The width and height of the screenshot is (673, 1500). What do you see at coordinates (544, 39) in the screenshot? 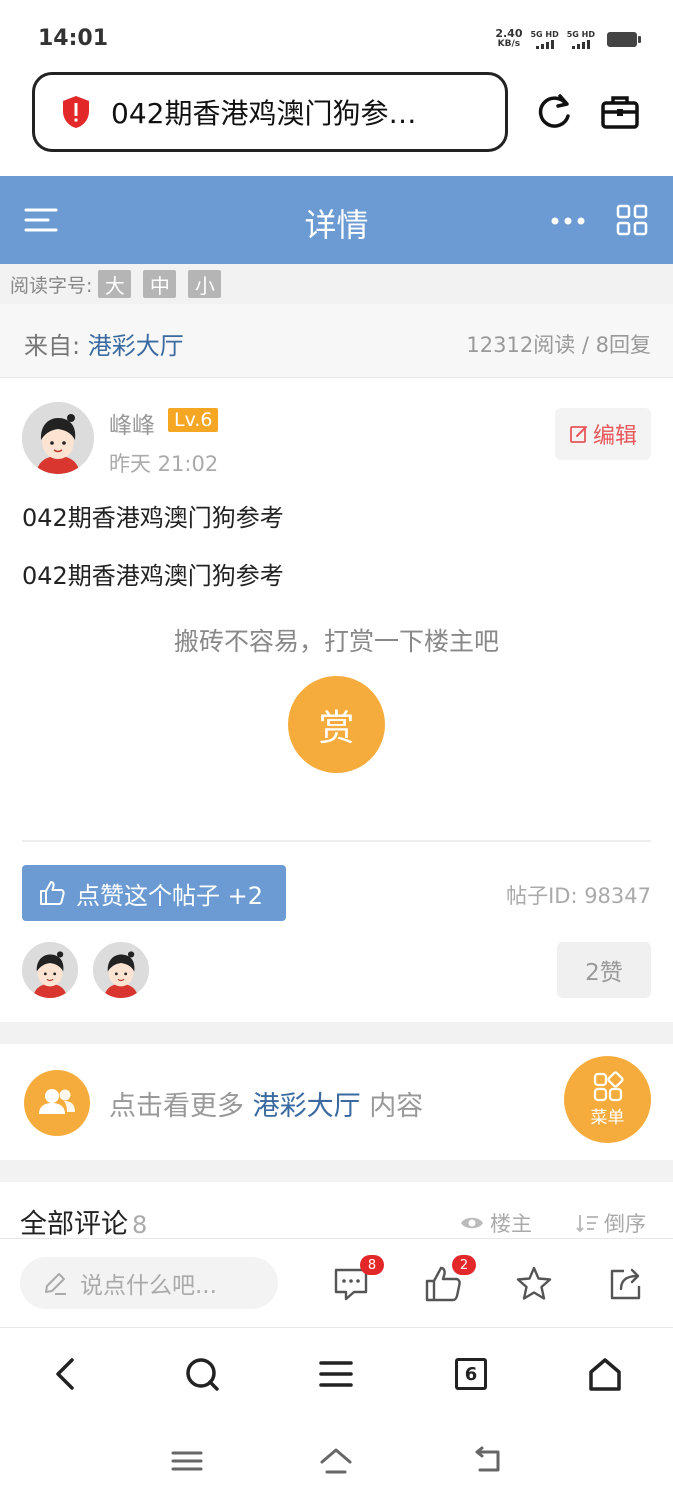
I see `signal-1-icon: 5G HD` at bounding box center [544, 39].